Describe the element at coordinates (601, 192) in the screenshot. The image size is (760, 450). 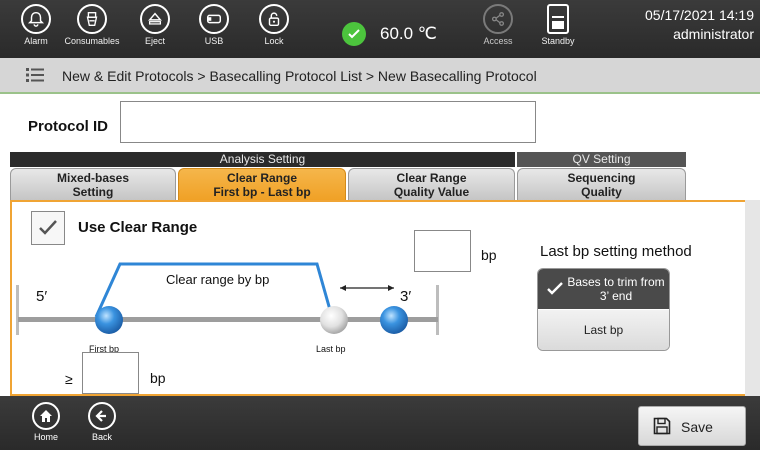
I see `tab-label-line2: Quality` at that location.